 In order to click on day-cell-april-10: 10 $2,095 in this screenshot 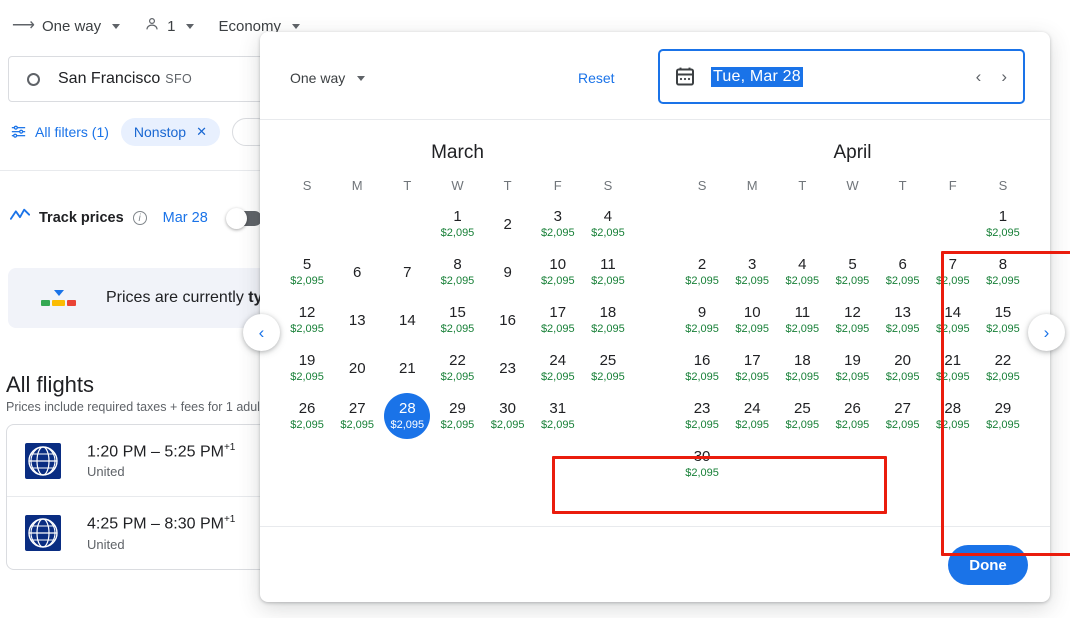, I will do `click(752, 320)`.